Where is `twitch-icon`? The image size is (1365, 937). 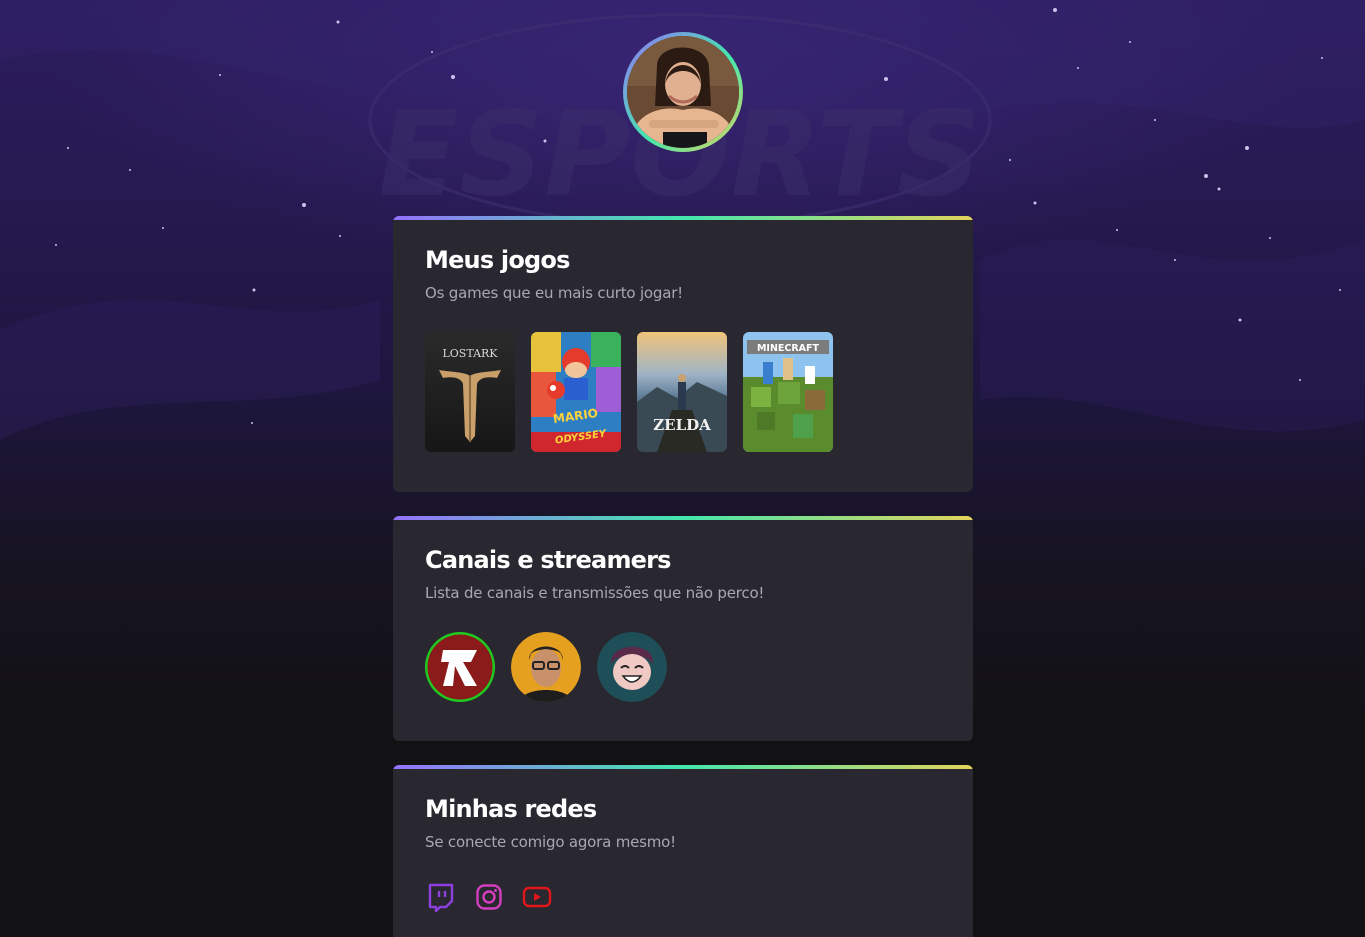
twitch-icon is located at coordinates (441, 897).